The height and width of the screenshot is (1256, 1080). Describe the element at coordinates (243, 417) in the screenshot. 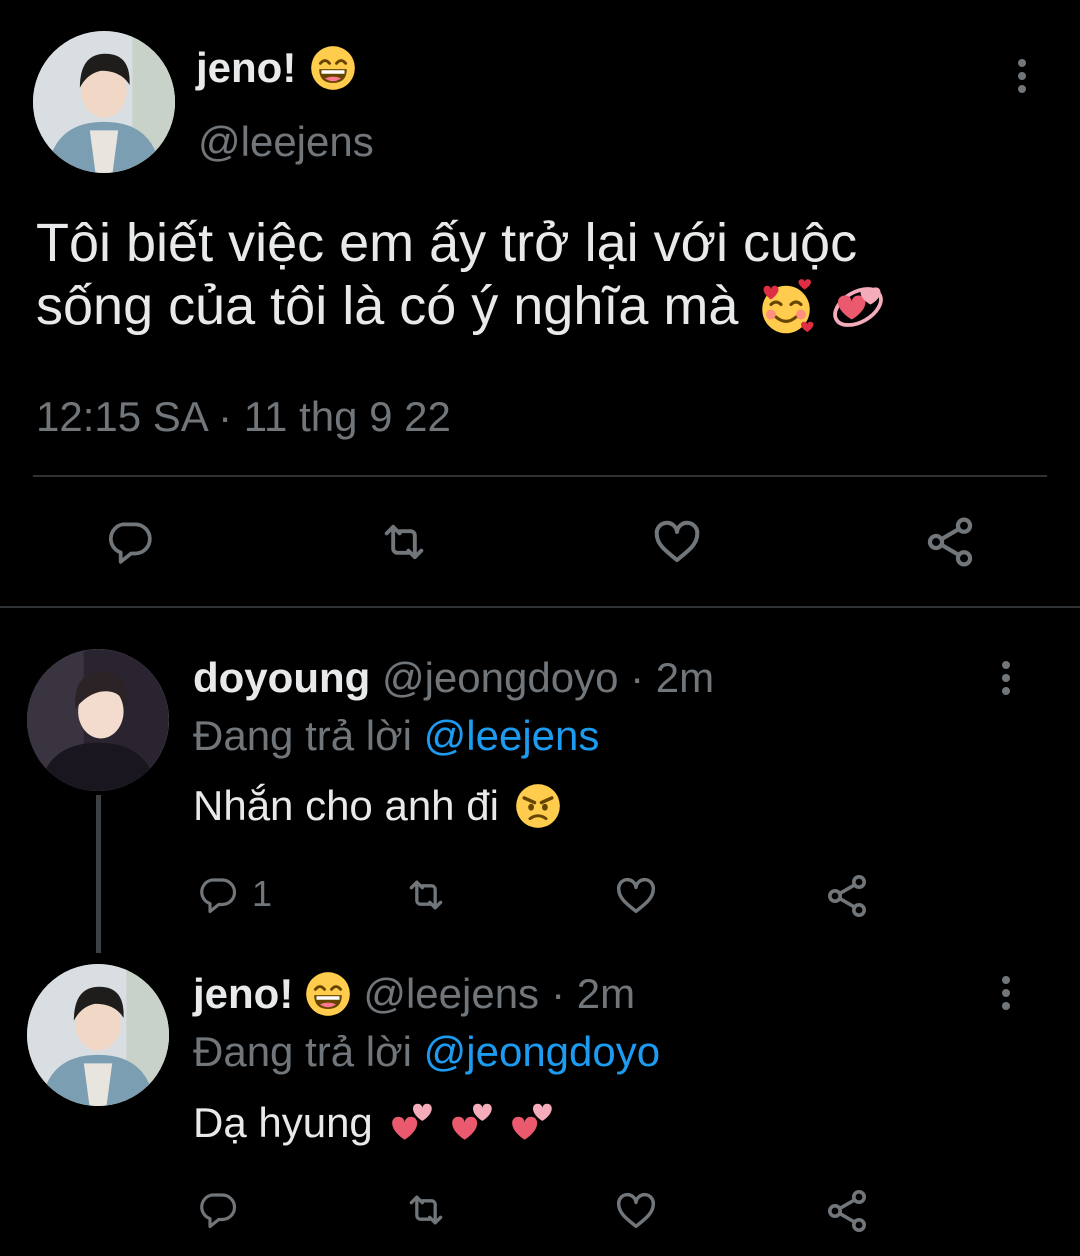

I see `main-tweet-timestamp: 12:15 SA · 11 thg 9 22` at that location.